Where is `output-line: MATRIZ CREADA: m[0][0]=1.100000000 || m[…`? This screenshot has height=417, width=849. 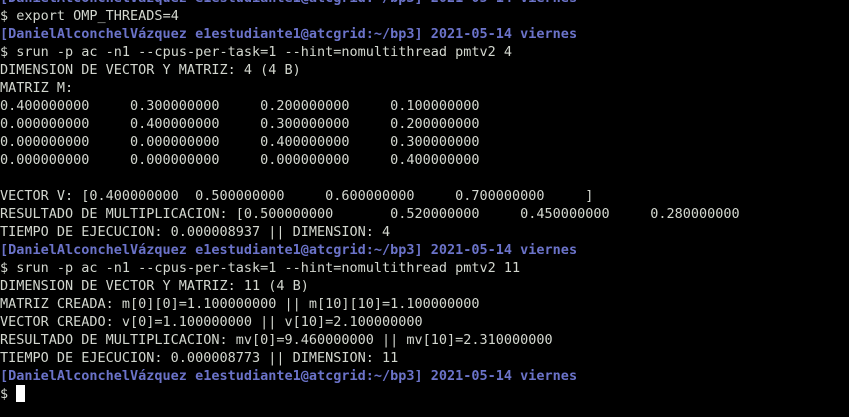
output-line: MATRIZ CREADA: m[0][0]=1.100000000 || m[… is located at coordinates (240, 304).